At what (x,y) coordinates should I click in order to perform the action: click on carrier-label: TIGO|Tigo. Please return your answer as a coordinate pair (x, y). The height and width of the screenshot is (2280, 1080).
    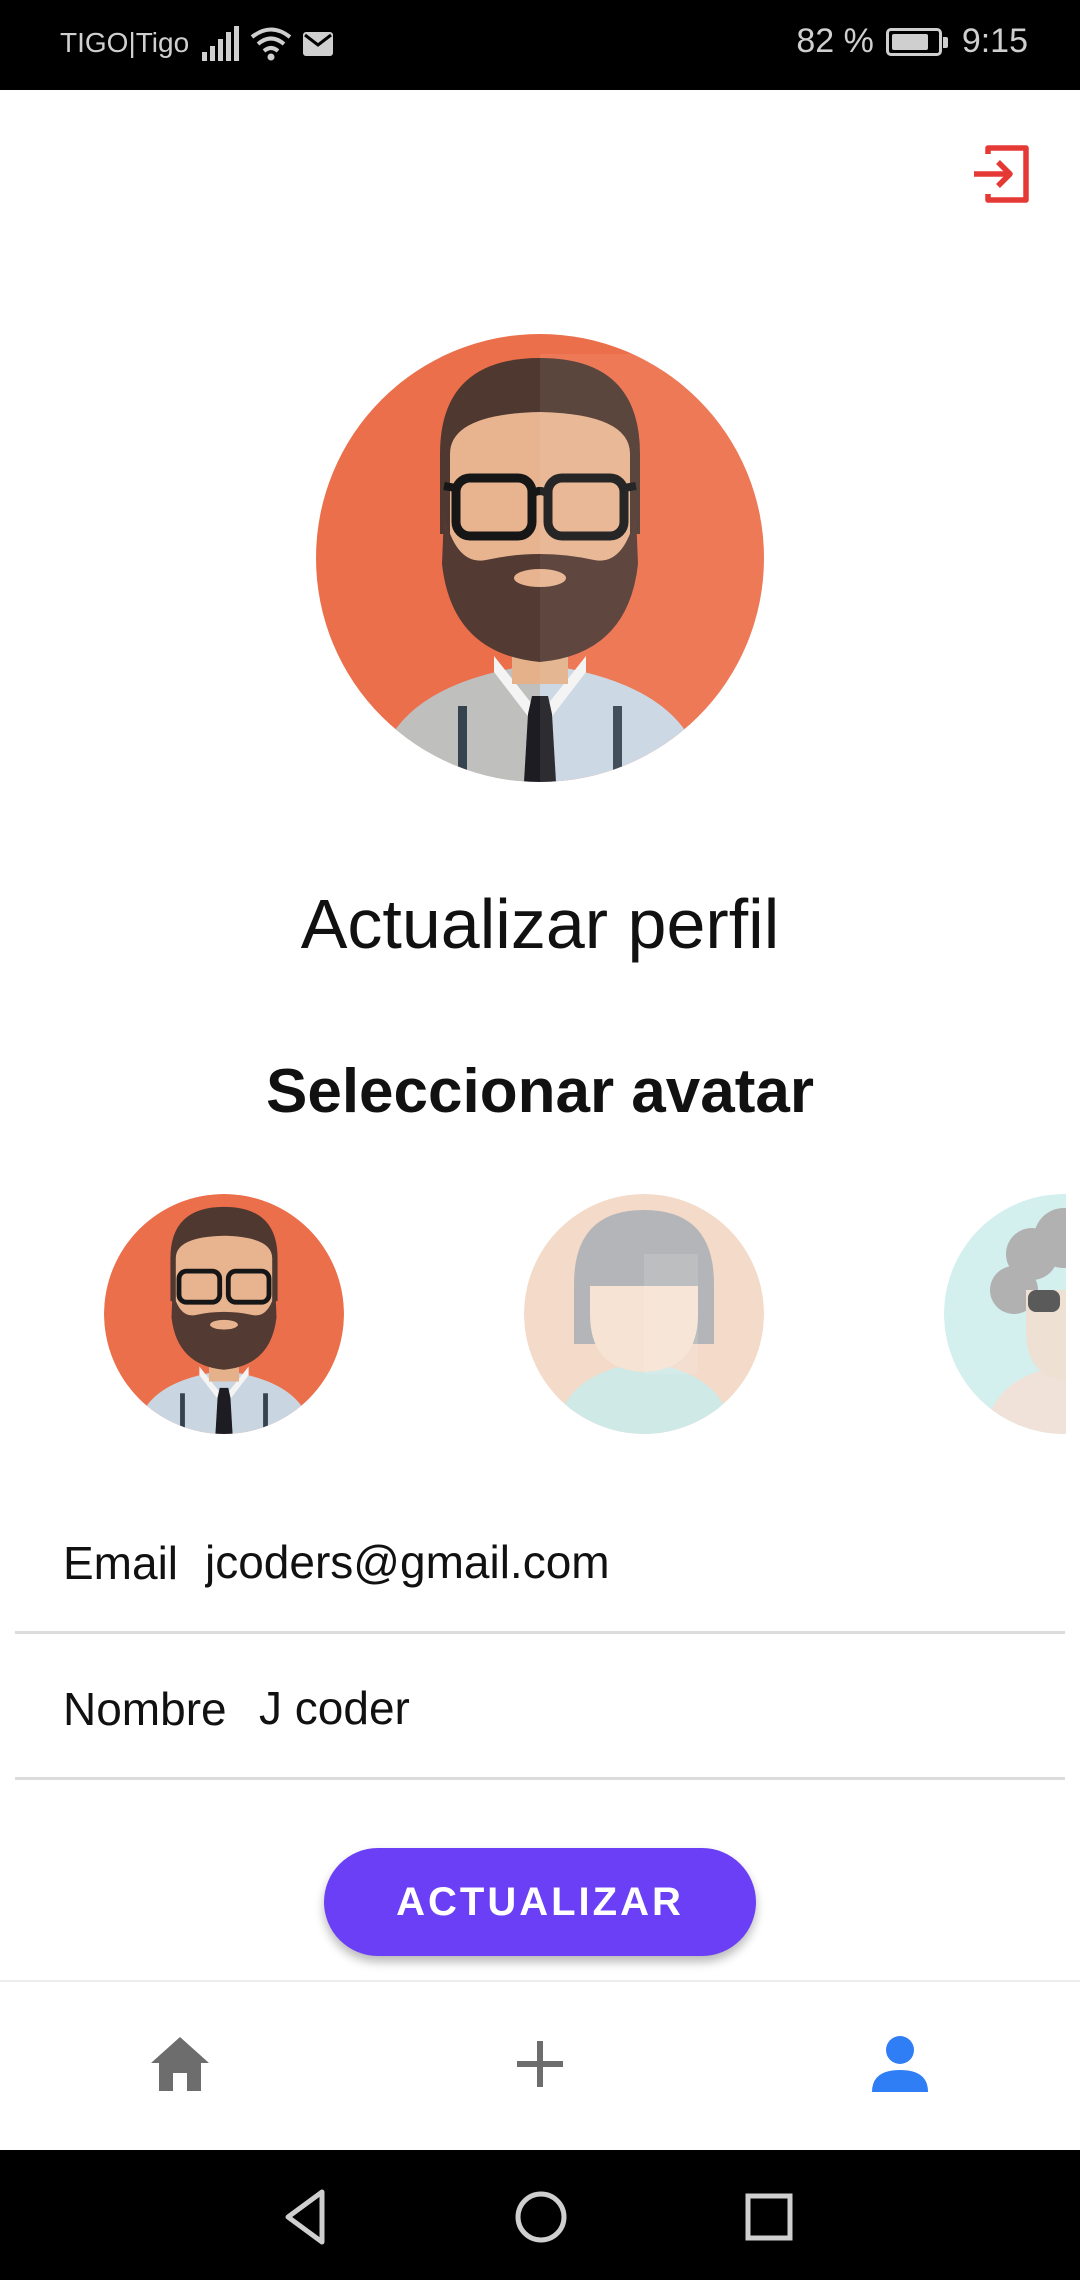
    Looking at the image, I should click on (125, 42).